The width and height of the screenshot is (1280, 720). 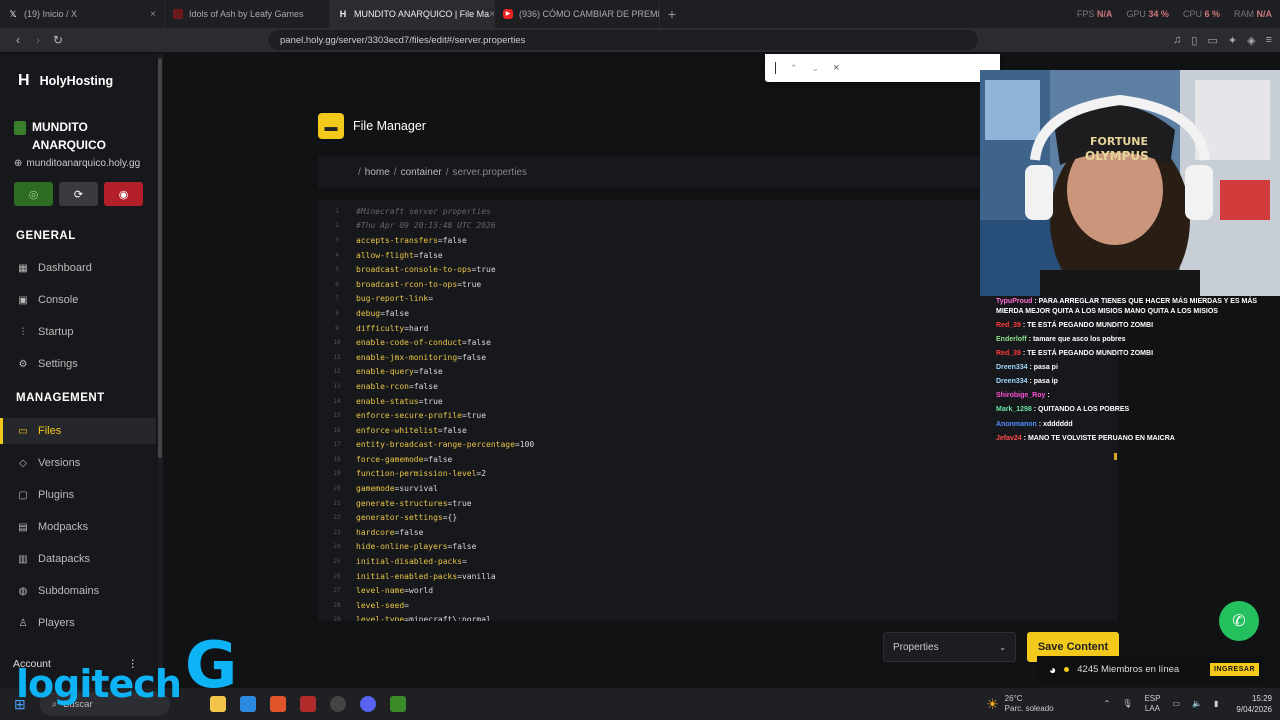 I want to click on property-key: accepts-transfers, so click(x=397, y=240).